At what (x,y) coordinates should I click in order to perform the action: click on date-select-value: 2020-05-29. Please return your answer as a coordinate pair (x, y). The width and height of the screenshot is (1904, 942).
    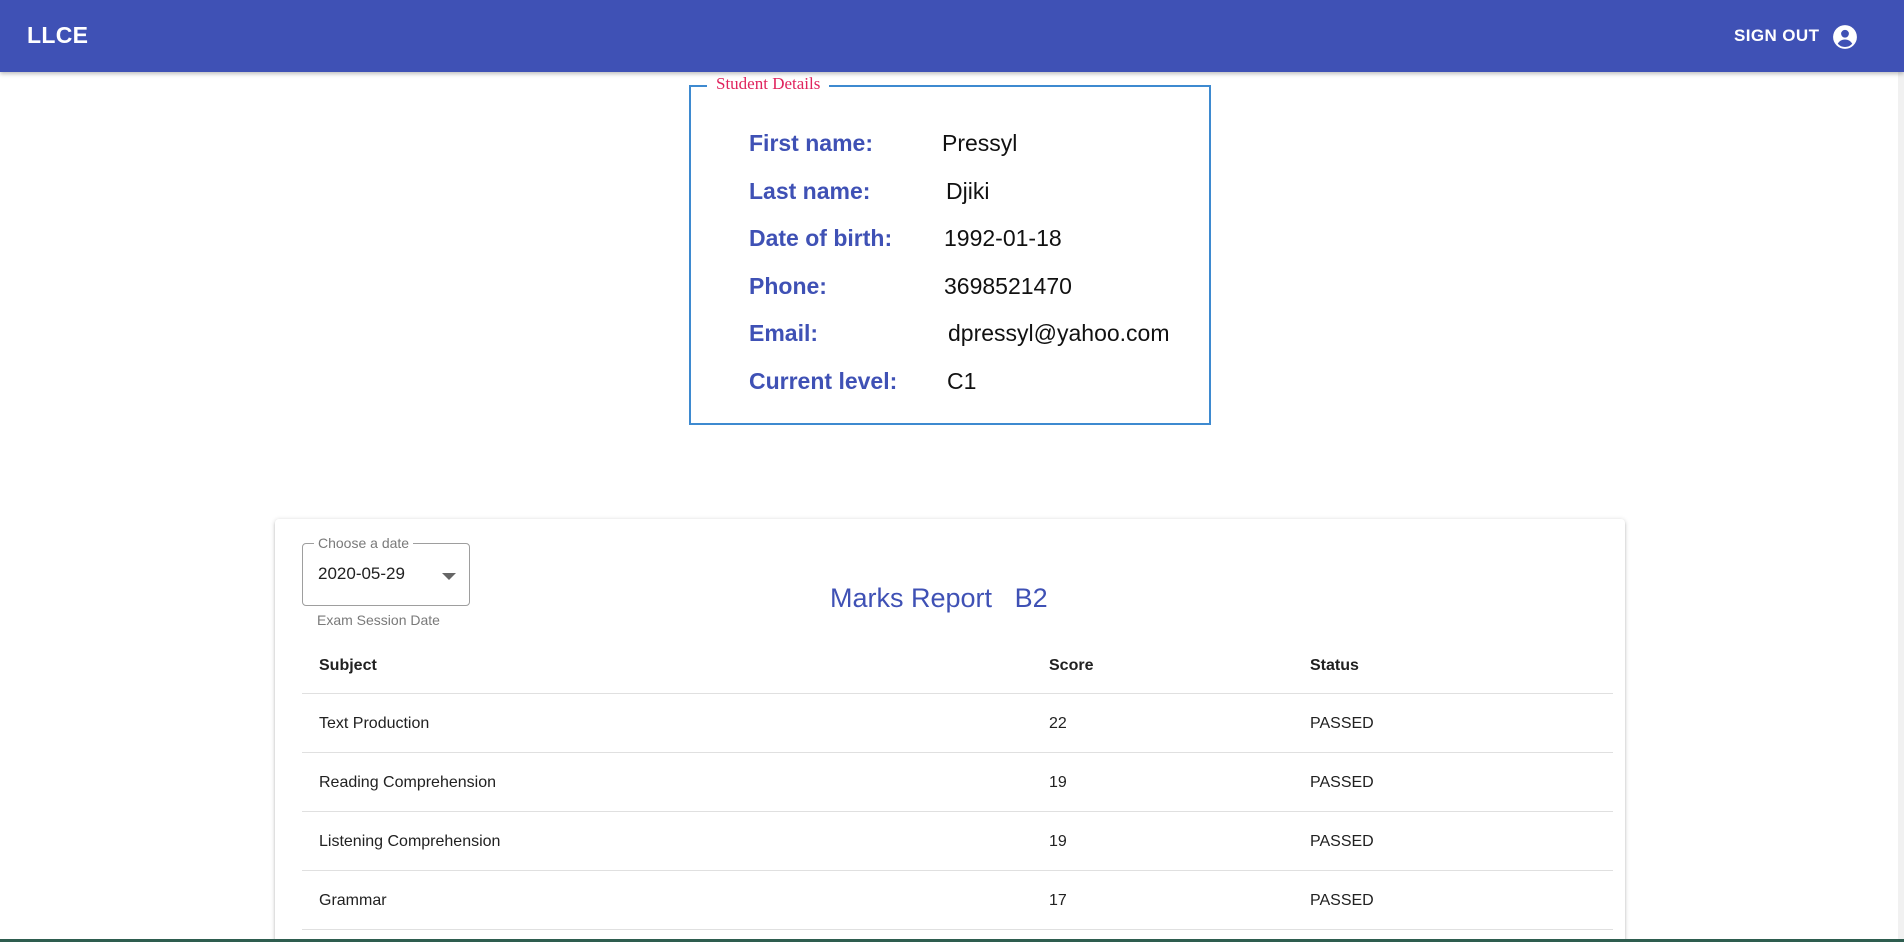
    Looking at the image, I should click on (361, 573).